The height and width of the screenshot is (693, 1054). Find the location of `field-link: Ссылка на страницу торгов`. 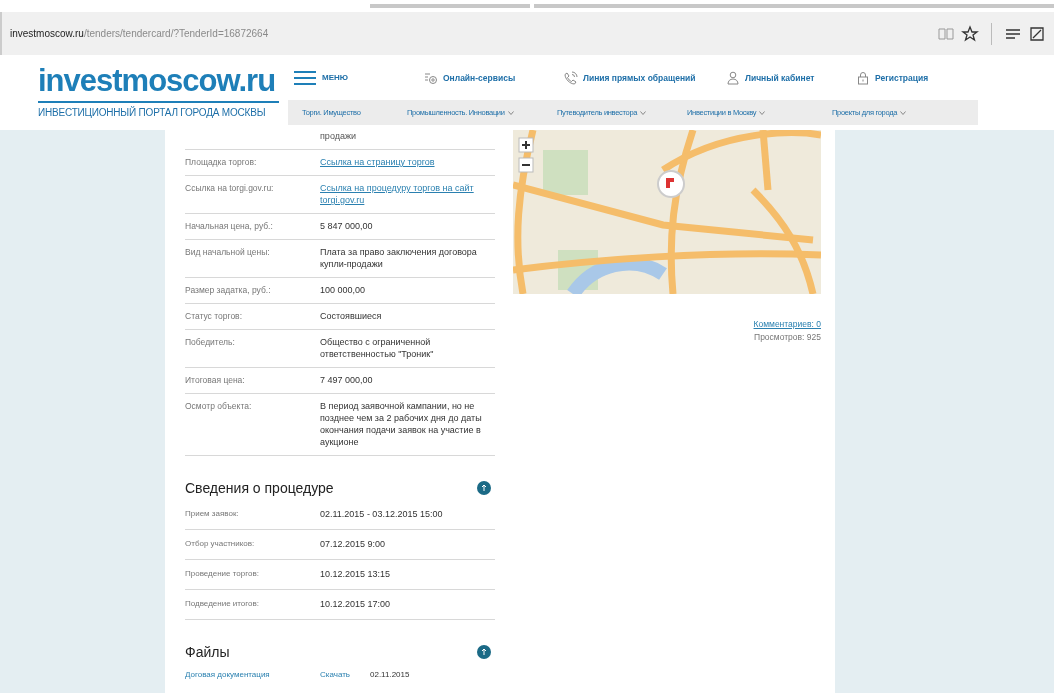

field-link: Ссылка на страницу торгов is located at coordinates (407, 162).